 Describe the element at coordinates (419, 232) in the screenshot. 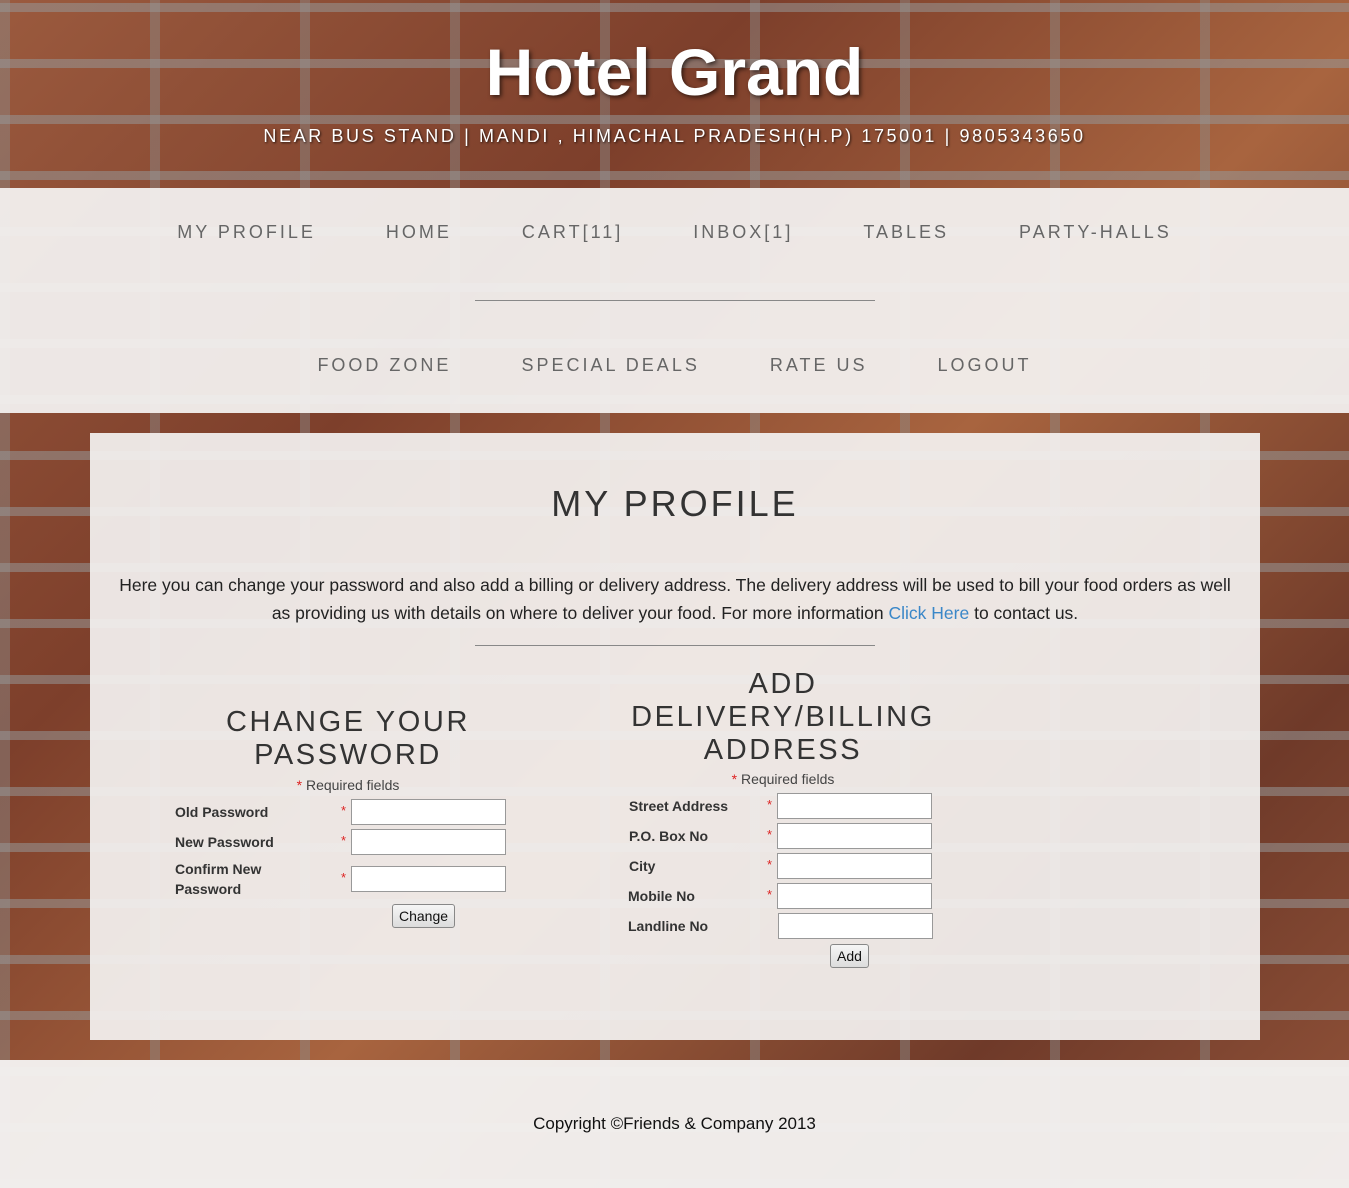

I see `nav-home: HOME` at that location.